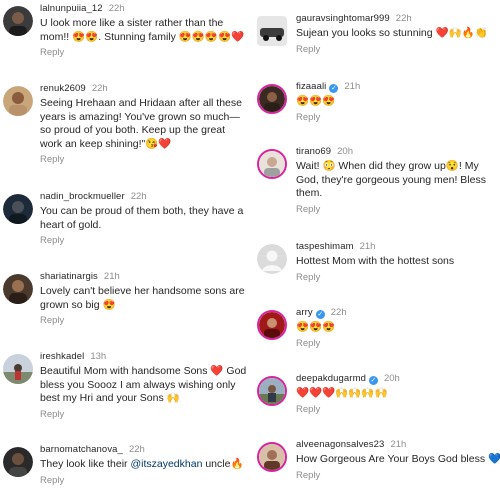  I want to click on comment-text-part: They look like their, so click(85, 464).